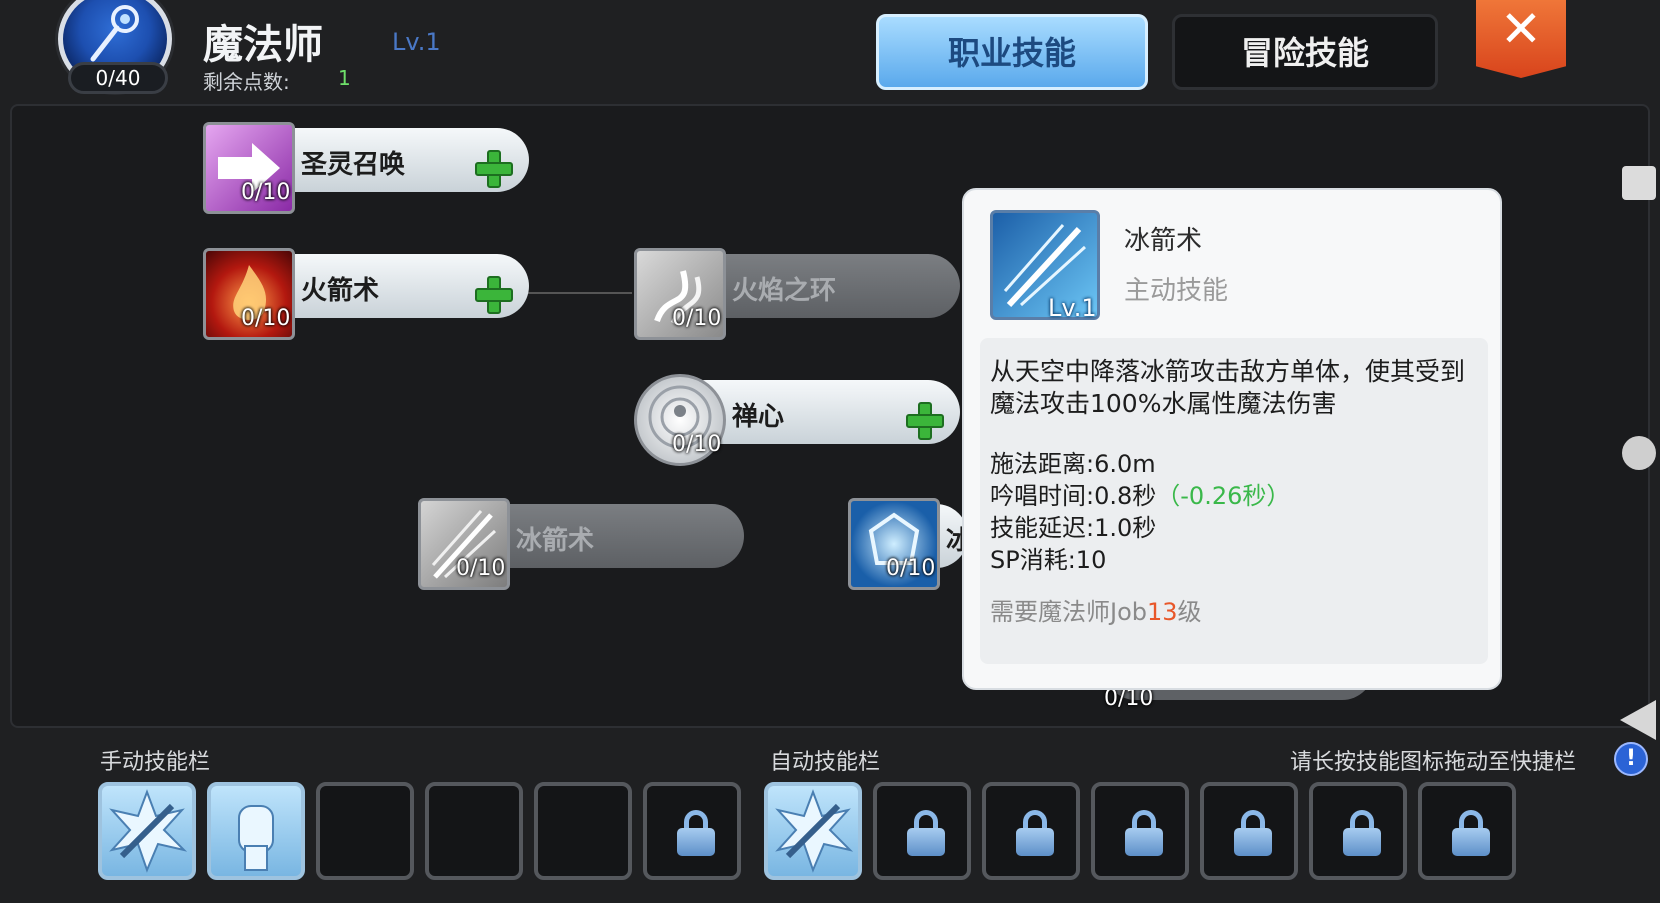 Image resolution: width=1660 pixels, height=903 pixels. What do you see at coordinates (1639, 453) in the screenshot?
I see `scroll-thumb` at bounding box center [1639, 453].